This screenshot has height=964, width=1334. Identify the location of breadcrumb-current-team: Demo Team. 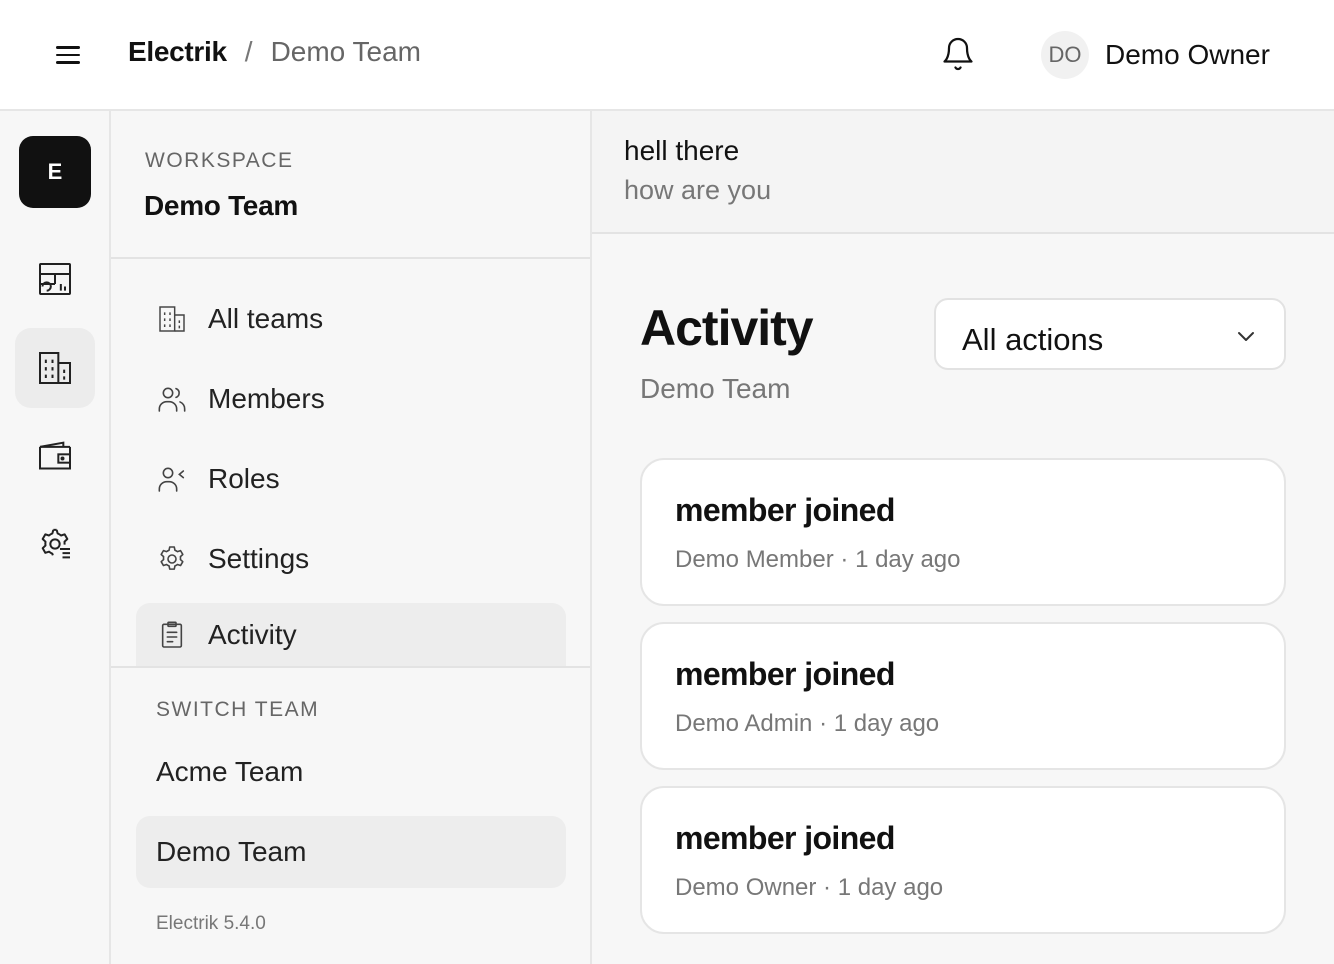
(345, 51).